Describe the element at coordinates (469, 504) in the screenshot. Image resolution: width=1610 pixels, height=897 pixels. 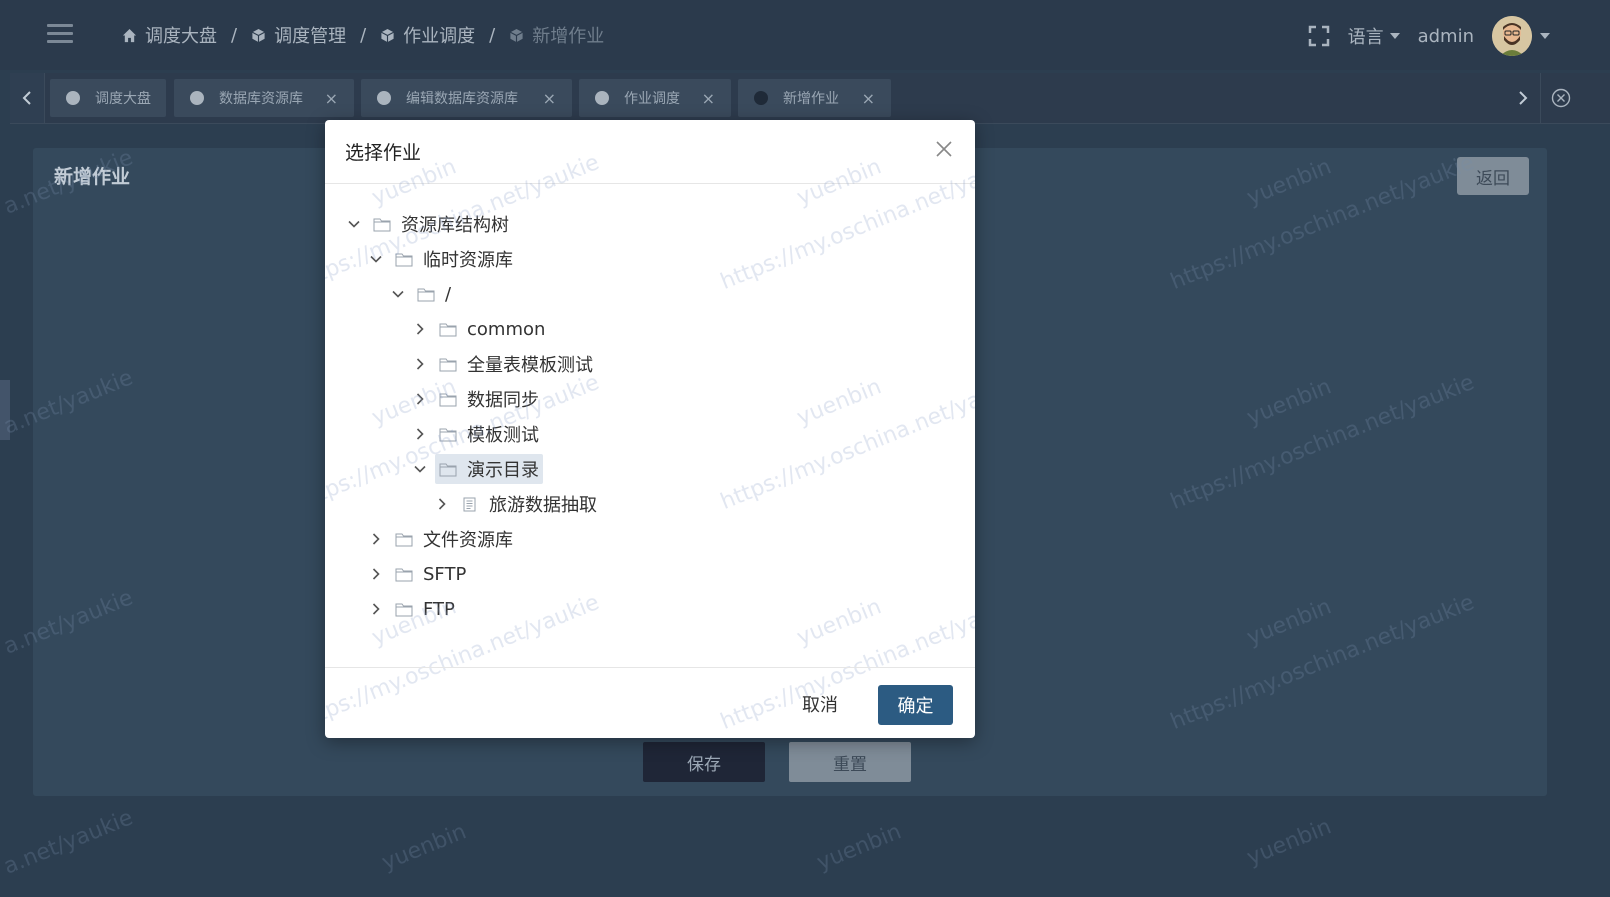
I see `file-icon` at that location.